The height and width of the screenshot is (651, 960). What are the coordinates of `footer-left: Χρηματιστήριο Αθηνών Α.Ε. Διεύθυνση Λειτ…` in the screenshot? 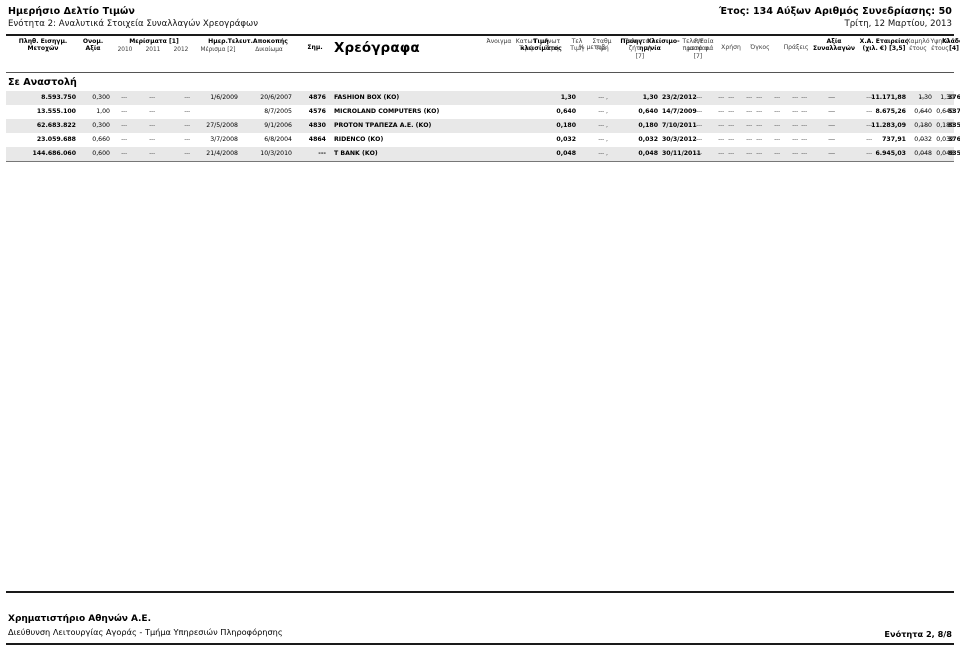 It's located at (145, 626).